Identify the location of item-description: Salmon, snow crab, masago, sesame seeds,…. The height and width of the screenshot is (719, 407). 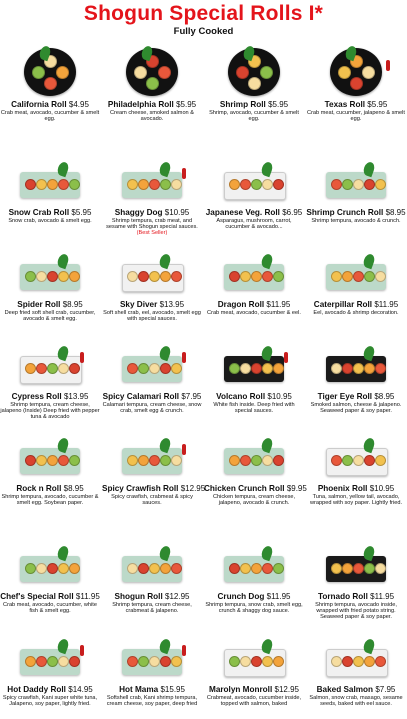
(356, 701).